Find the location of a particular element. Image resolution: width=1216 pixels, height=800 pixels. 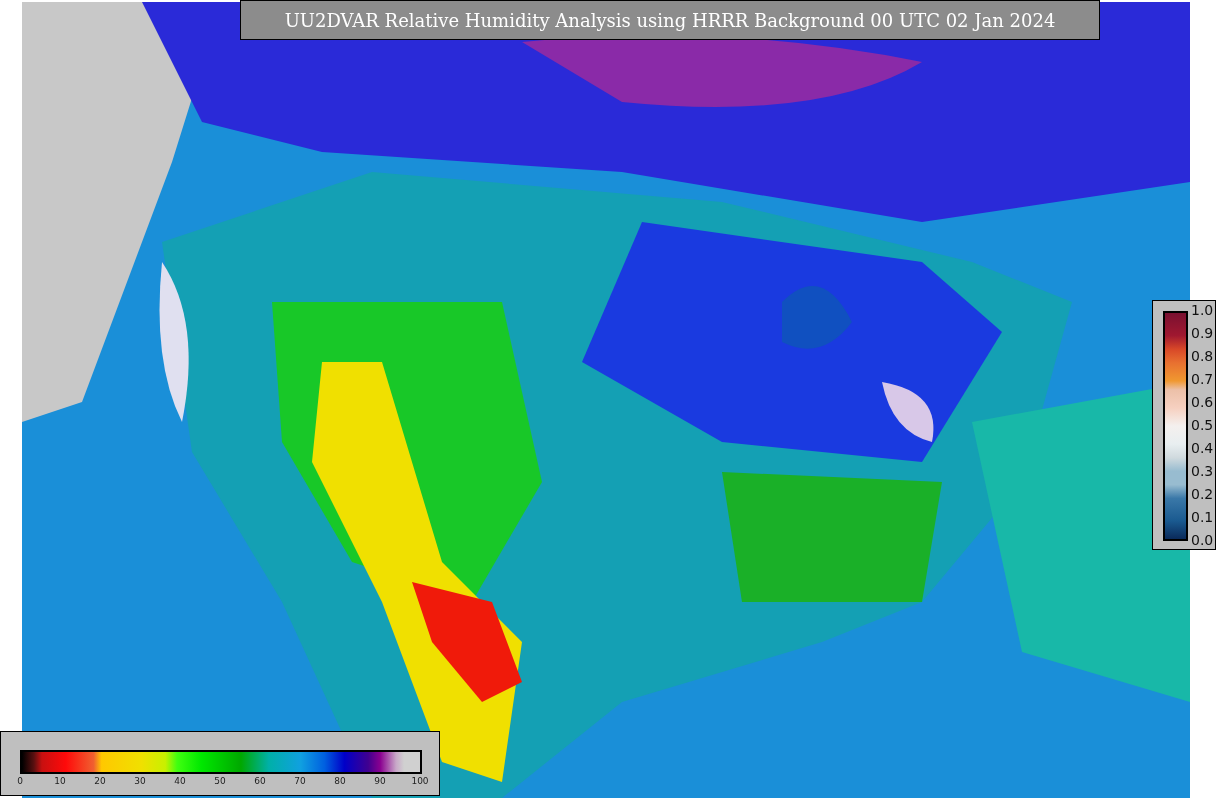

tick-label: 80 is located at coordinates (340, 781).